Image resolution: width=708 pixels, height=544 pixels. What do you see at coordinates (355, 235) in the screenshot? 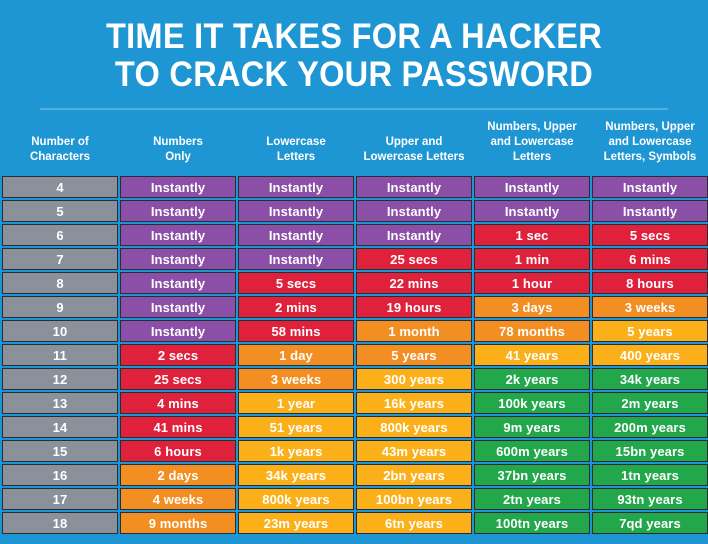
I see `table-row: 6 Instantly Instantly Instantly 1 sec 5 secs` at bounding box center [355, 235].